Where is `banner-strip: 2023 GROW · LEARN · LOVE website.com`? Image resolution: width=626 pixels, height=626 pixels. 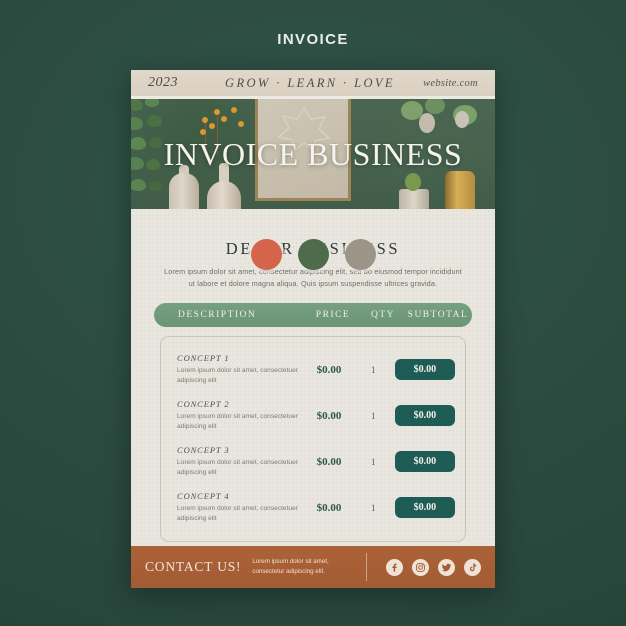 banner-strip: 2023 GROW · LEARN · LOVE website.com is located at coordinates (313, 84).